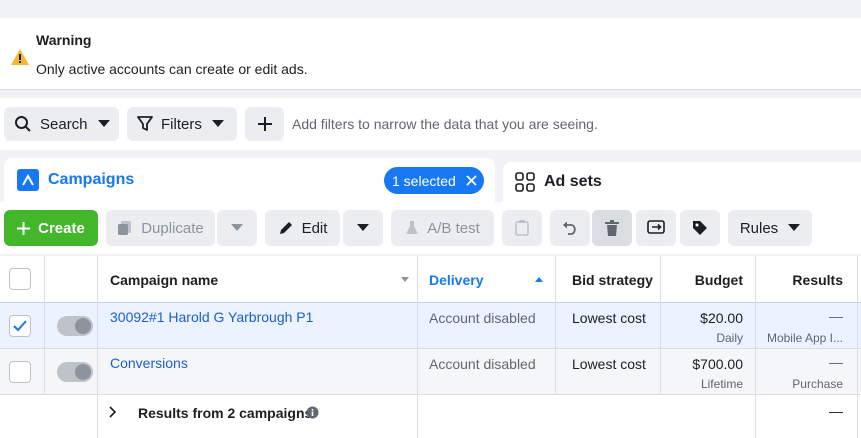 The image size is (861, 438). Describe the element at coordinates (20, 279) in the screenshot. I see `select-all-checkbox` at that location.